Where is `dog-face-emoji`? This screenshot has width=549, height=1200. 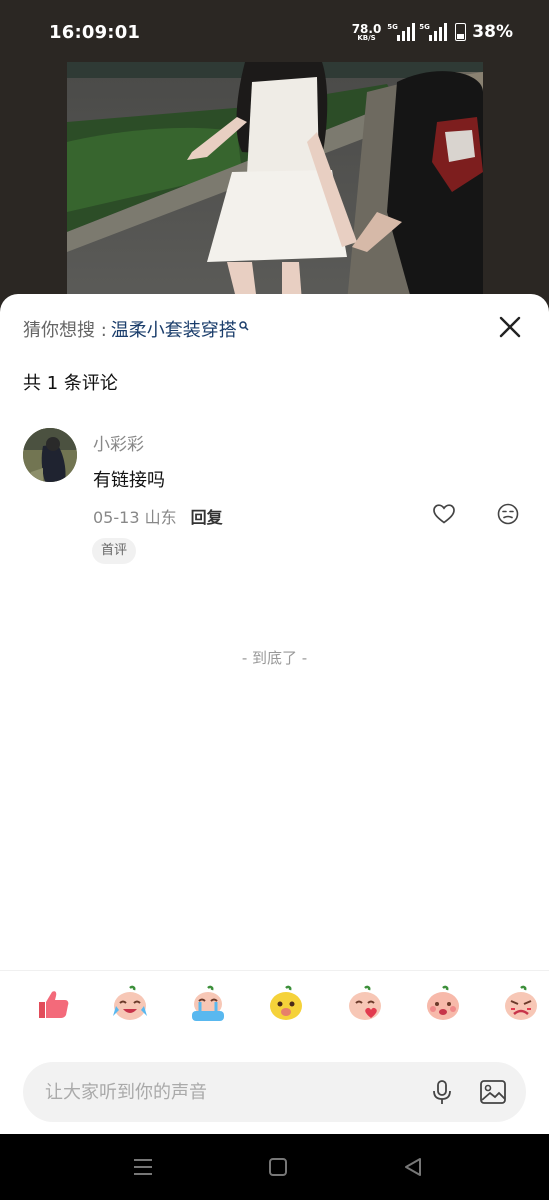 dog-face-emoji is located at coordinates (286, 1004).